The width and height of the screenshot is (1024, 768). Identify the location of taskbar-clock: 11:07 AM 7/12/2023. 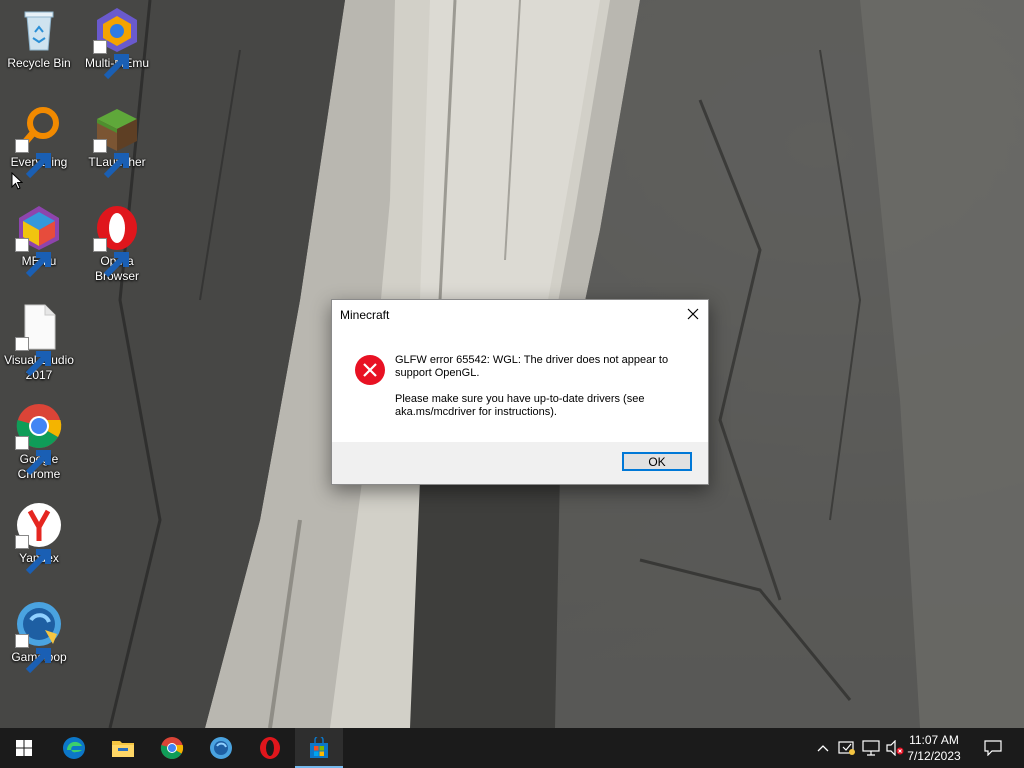
(934, 748).